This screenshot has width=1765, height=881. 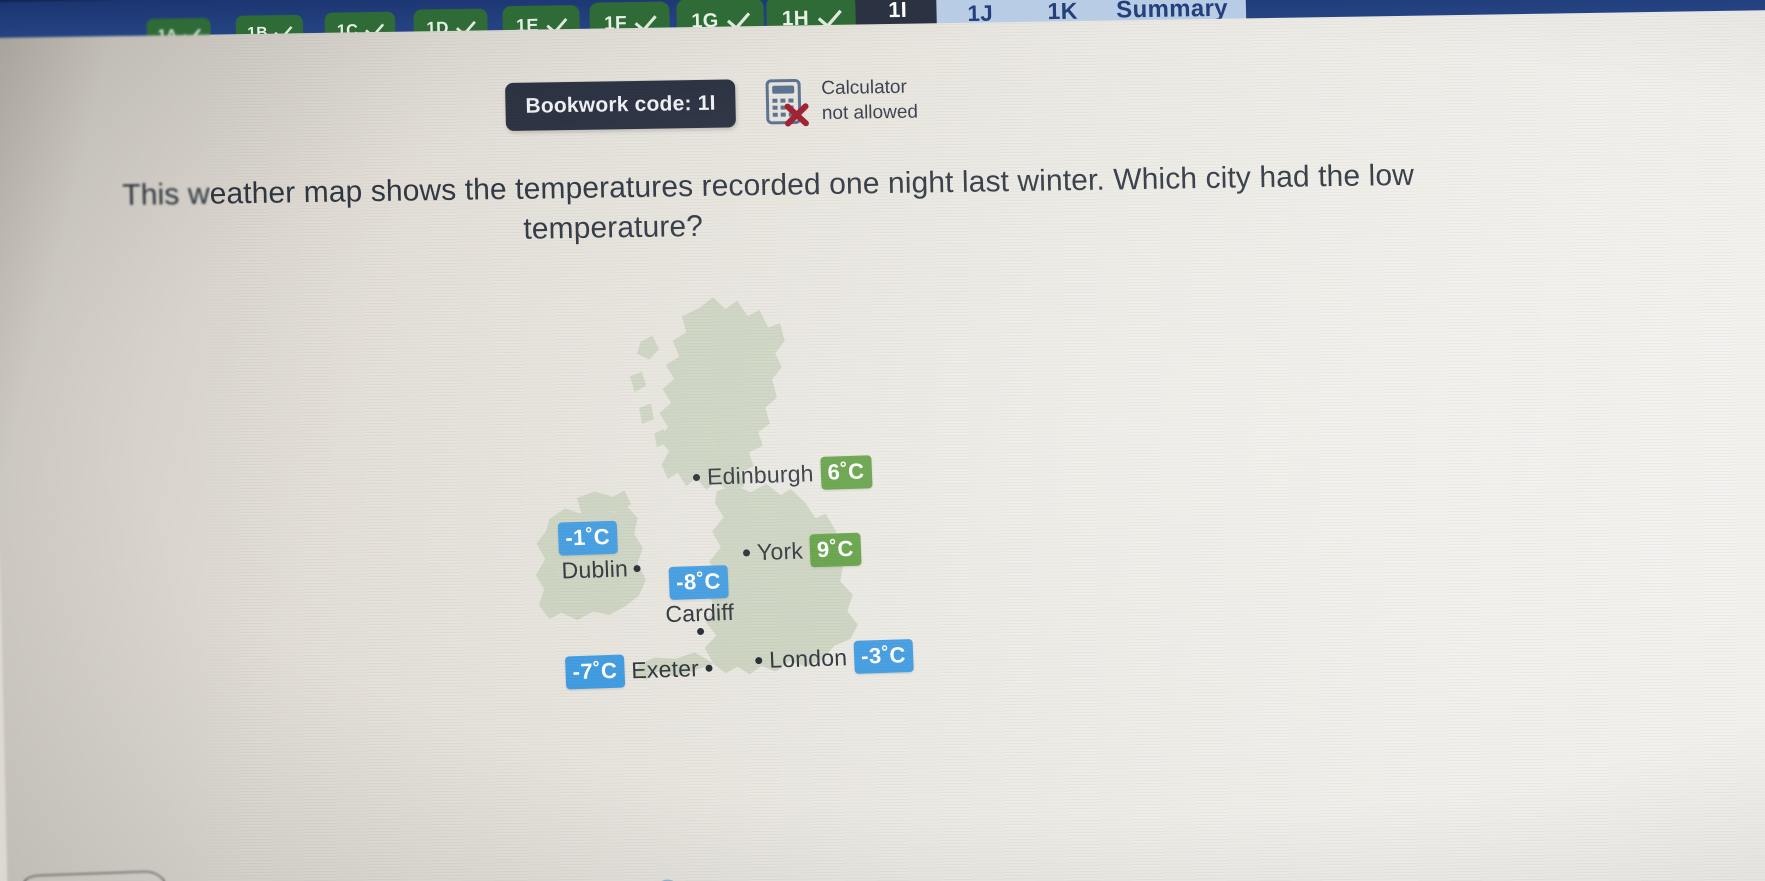 What do you see at coordinates (780, 551) in the screenshot?
I see `city-name: York` at bounding box center [780, 551].